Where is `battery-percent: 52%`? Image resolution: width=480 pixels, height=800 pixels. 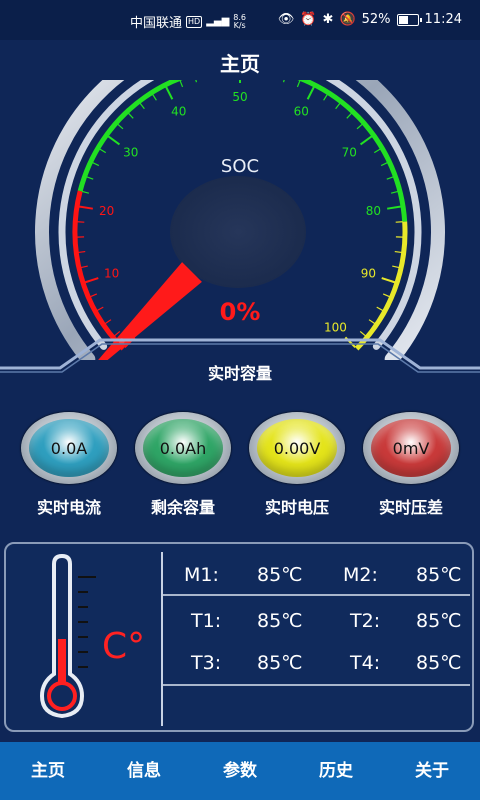
battery-percent: 52% is located at coordinates (376, 19).